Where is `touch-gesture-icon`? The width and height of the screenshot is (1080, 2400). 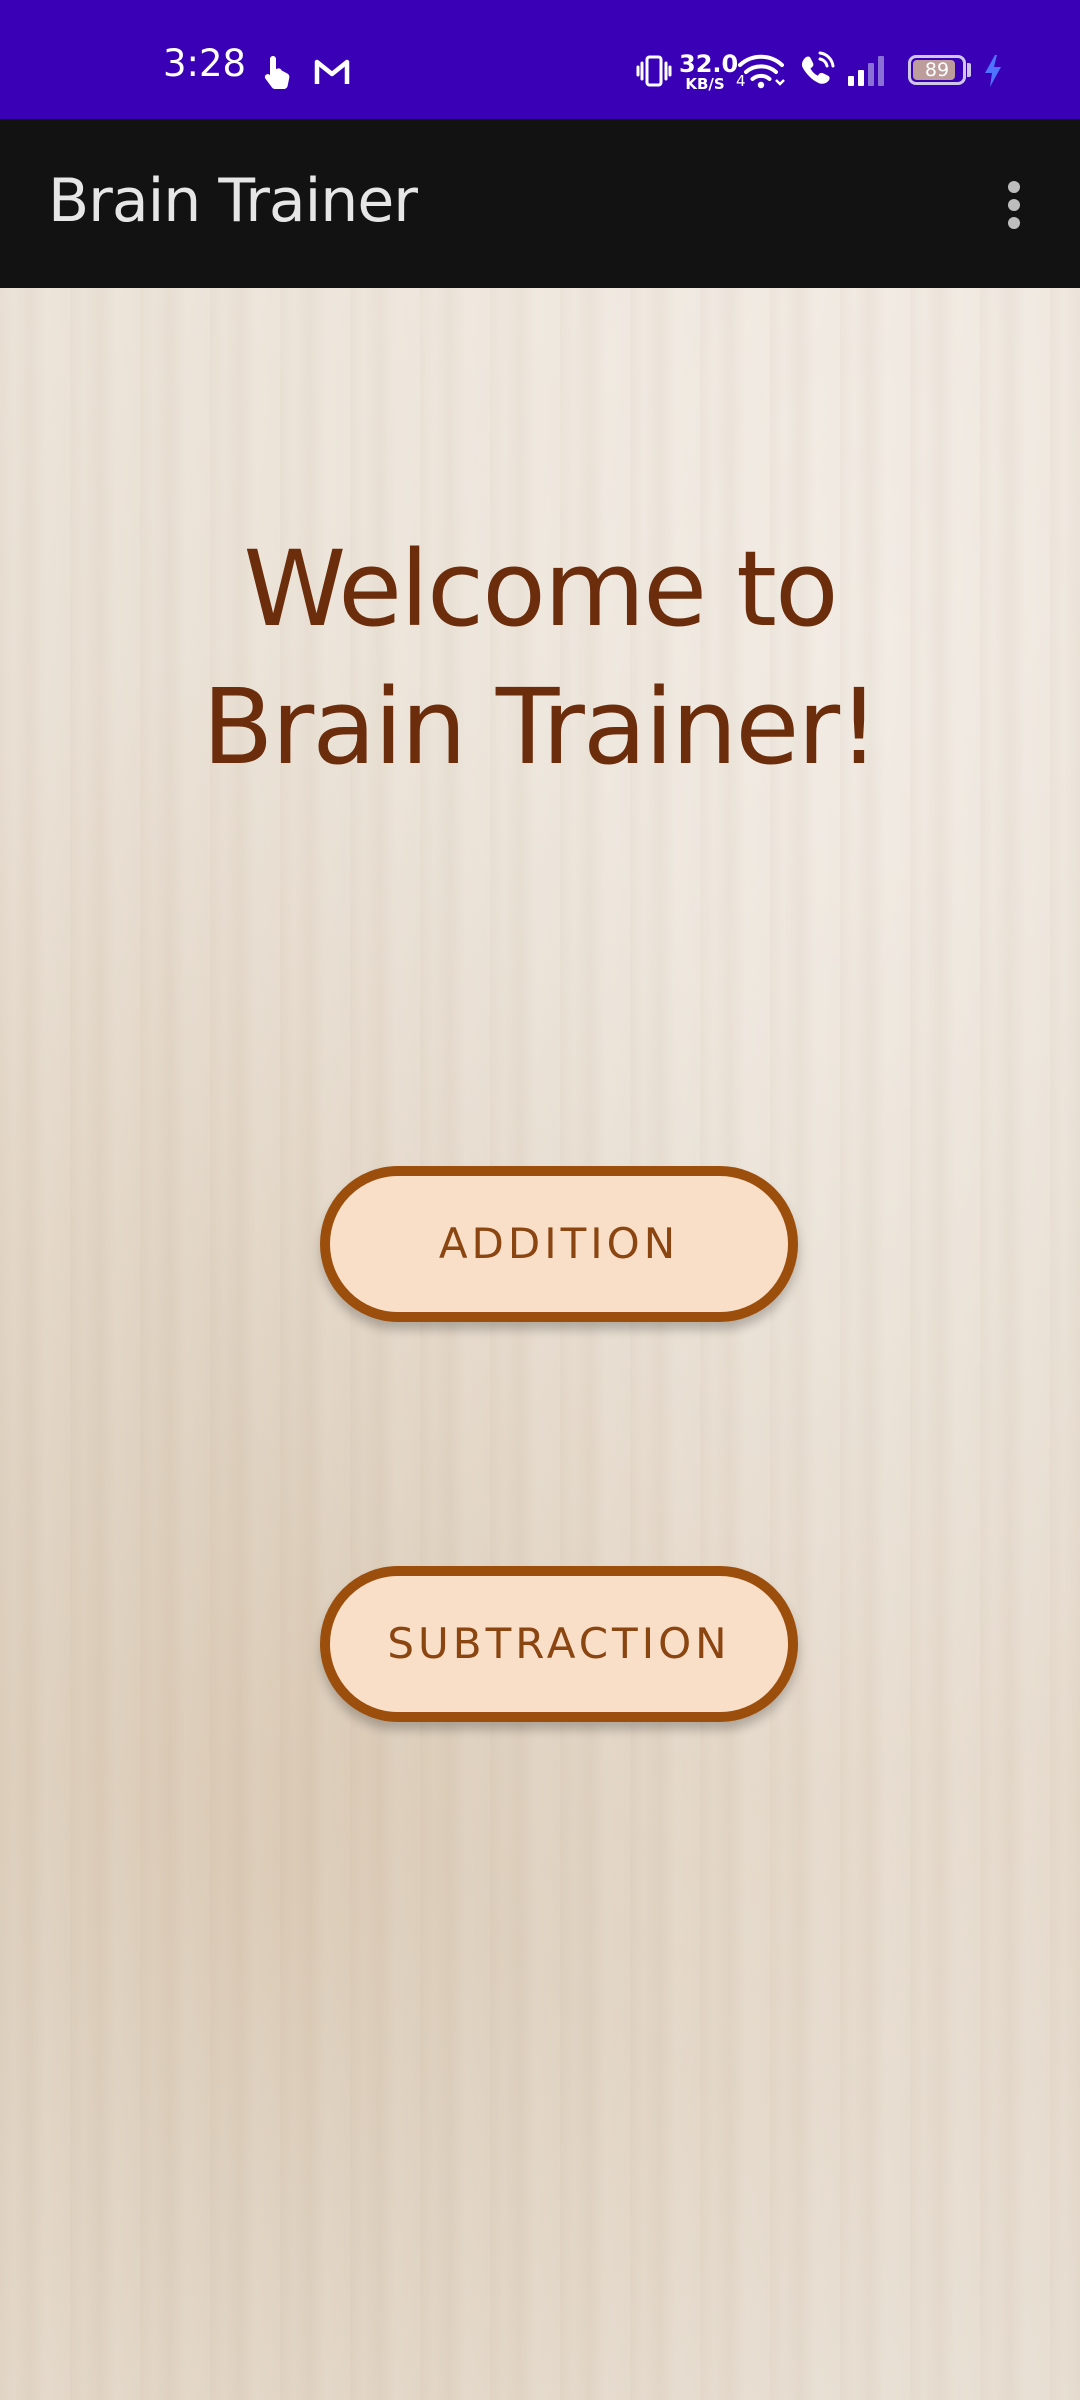 touch-gesture-icon is located at coordinates (277, 72).